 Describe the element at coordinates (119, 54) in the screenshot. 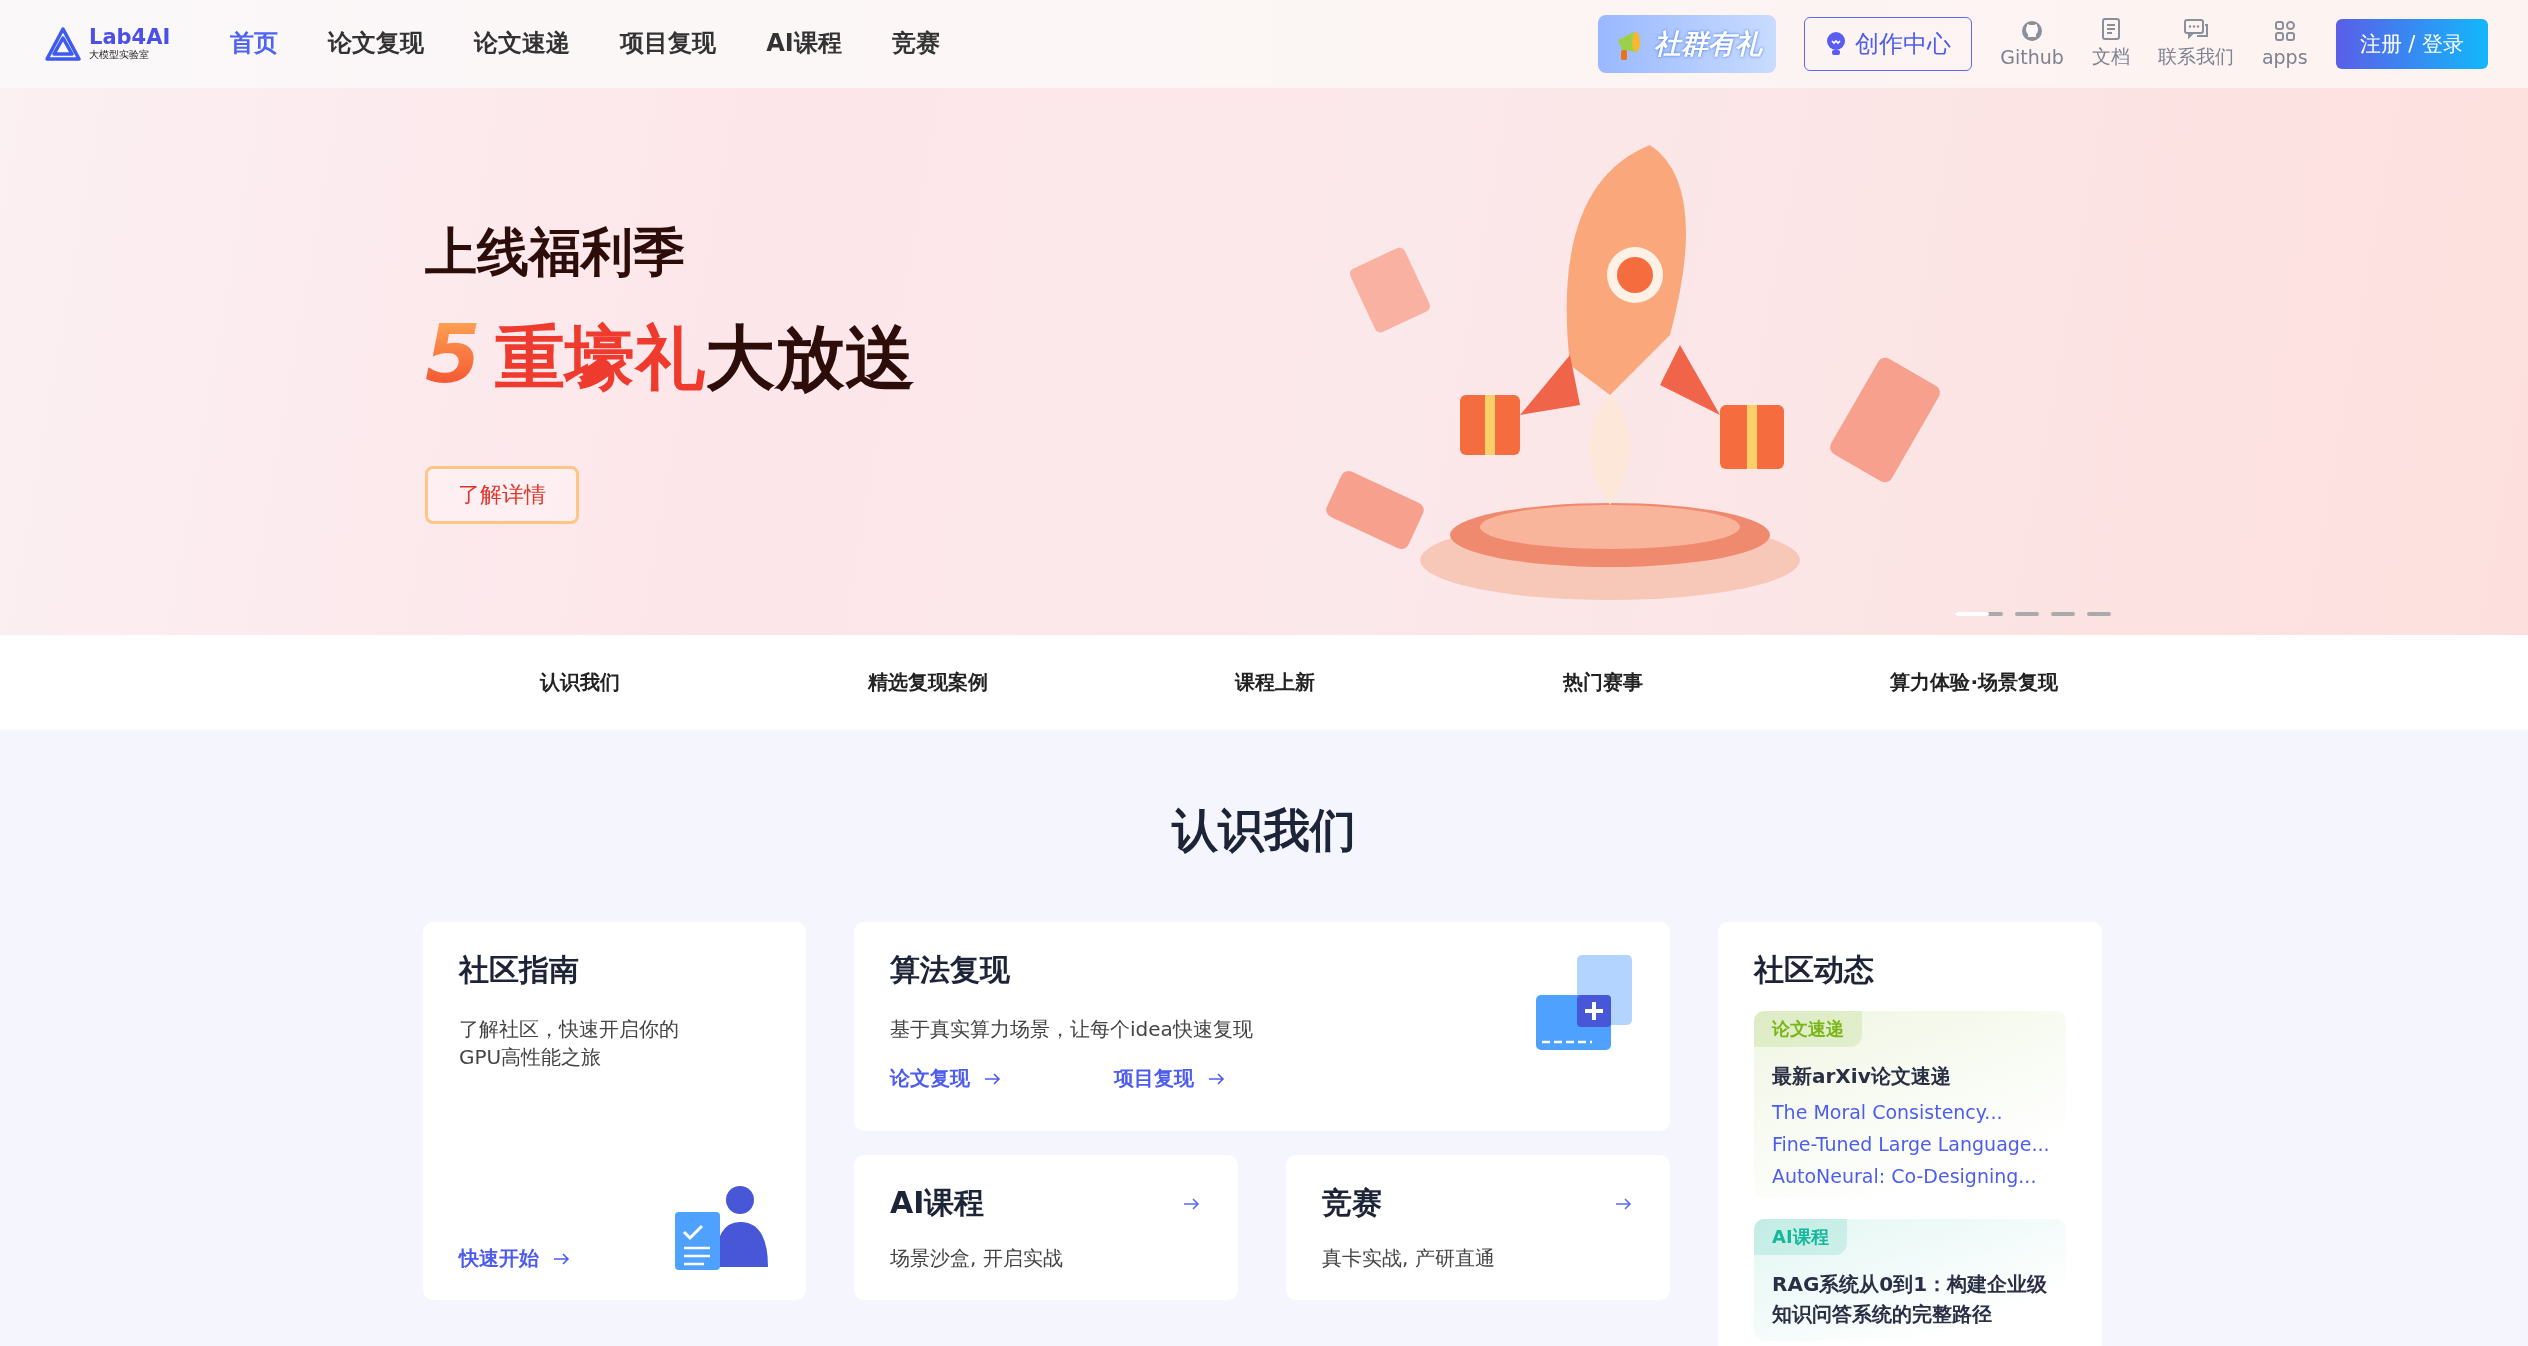

I see `logo-subtitle: 大模型实验室` at that location.